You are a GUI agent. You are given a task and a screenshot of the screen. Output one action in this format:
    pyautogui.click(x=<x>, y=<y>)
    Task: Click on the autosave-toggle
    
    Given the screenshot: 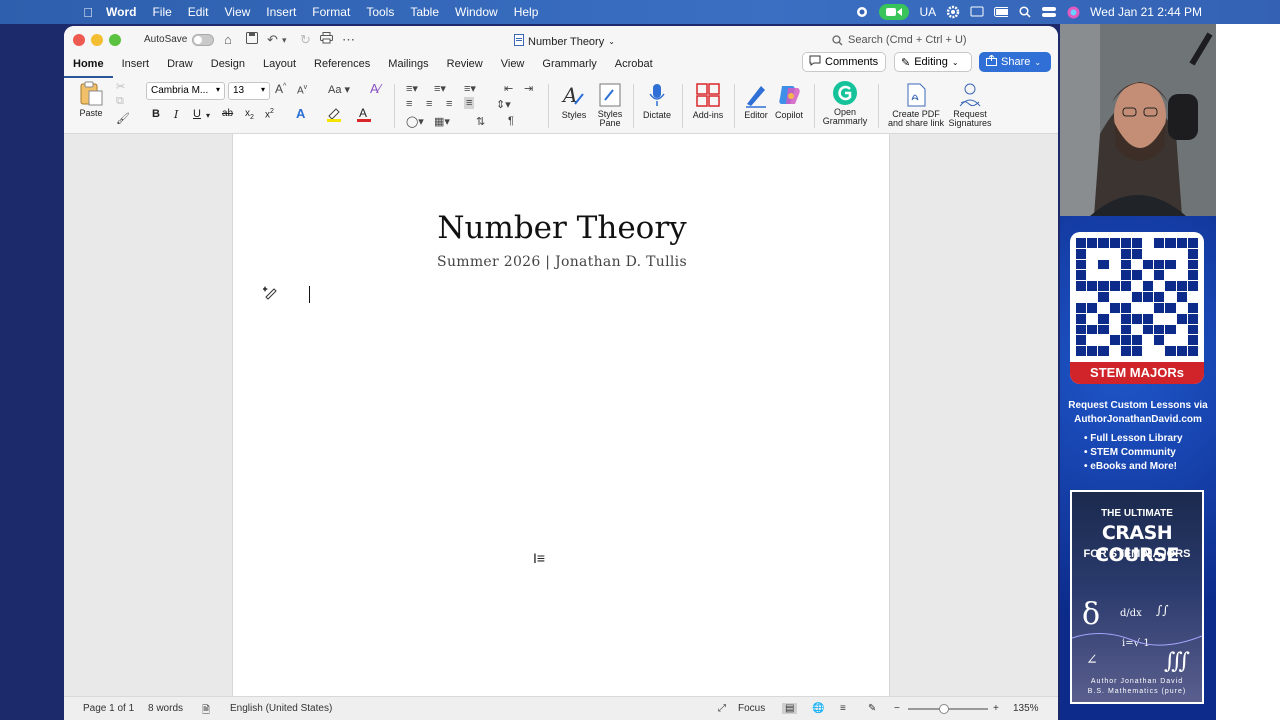 What is the action you would take?
    pyautogui.click(x=203, y=40)
    